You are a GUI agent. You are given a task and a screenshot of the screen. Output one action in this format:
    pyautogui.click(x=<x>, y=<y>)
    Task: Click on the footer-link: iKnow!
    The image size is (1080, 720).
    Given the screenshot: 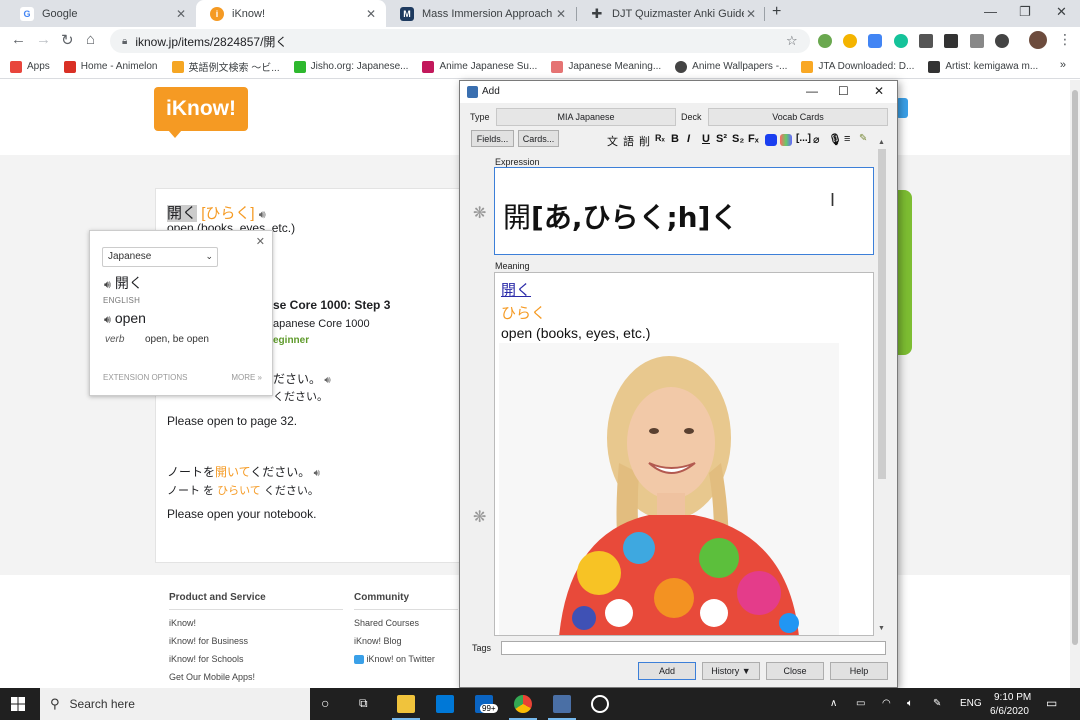 What is the action you would take?
    pyautogui.click(x=182, y=623)
    